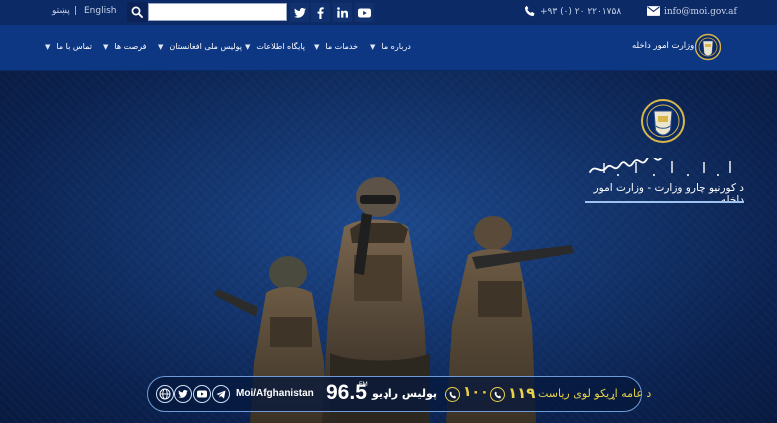 Image resolution: width=777 pixels, height=423 pixels. I want to click on facebook-button, so click(320, 12).